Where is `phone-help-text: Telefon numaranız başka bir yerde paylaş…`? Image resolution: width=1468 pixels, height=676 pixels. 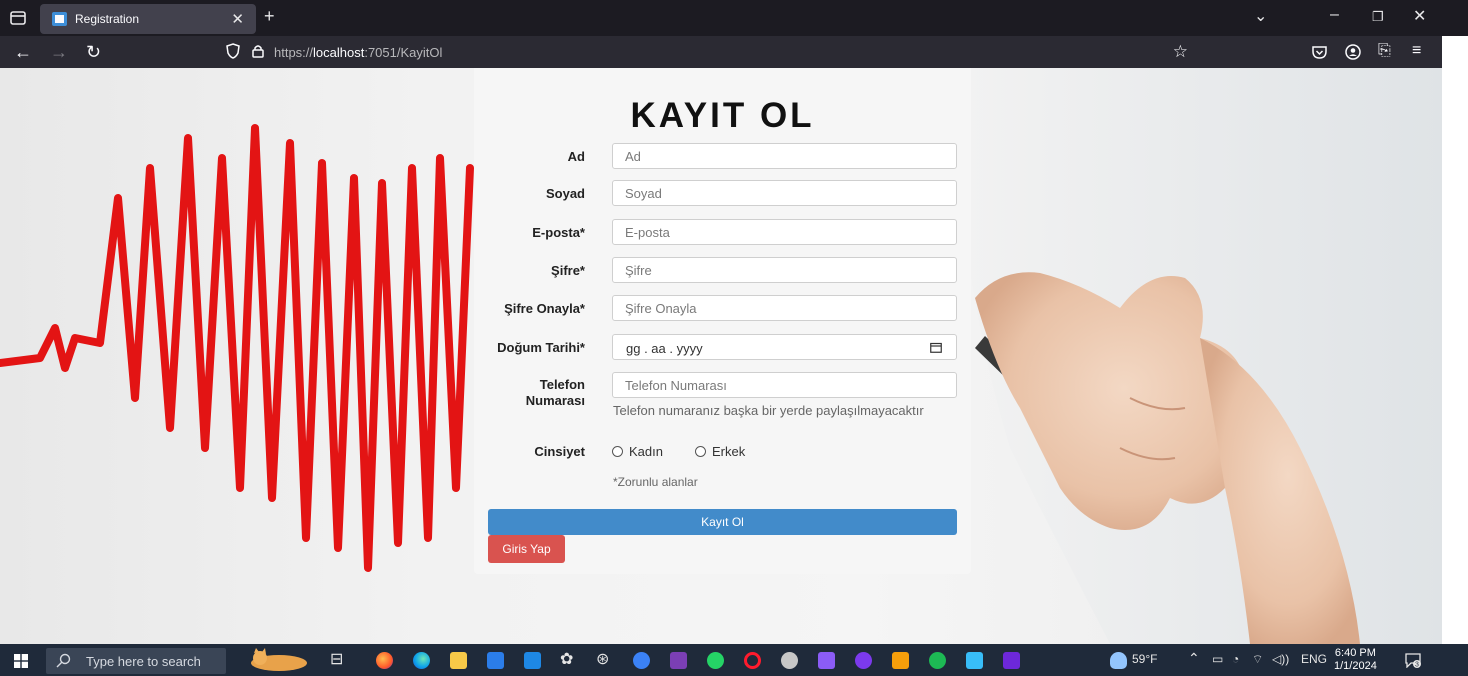 phone-help-text: Telefon numaranız başka bir yerde paylaş… is located at coordinates (768, 410).